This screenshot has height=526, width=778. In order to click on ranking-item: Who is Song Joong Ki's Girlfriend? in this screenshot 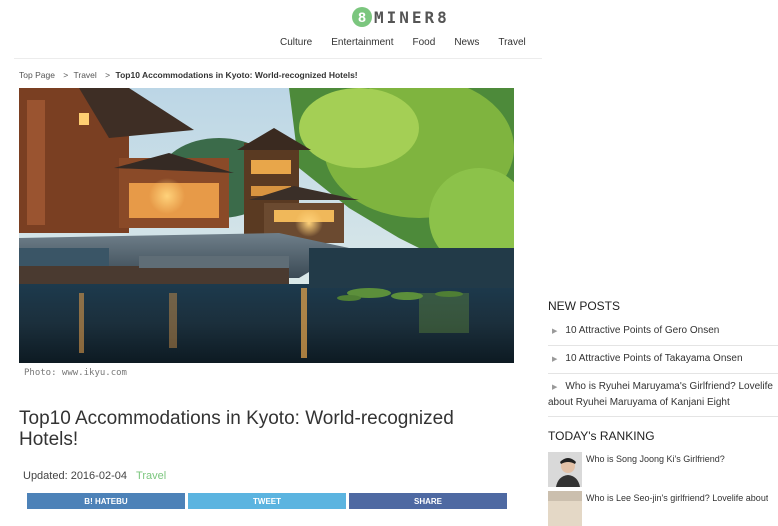, I will do `click(663, 469)`.